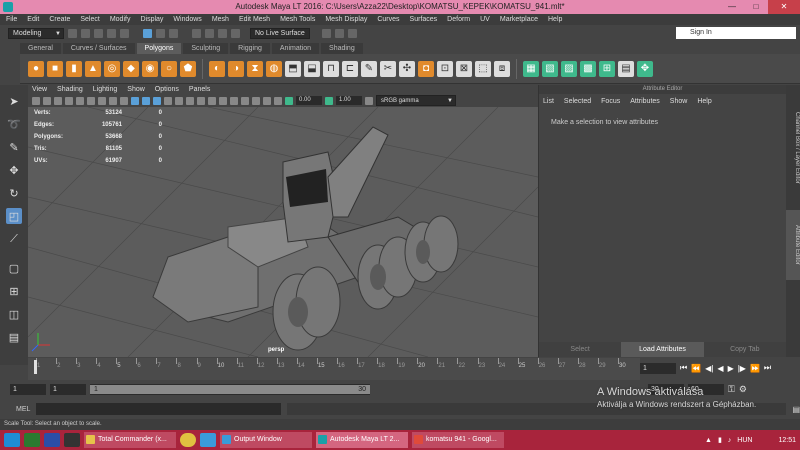 Image resolution: width=800 pixels, height=450 pixels. What do you see at coordinates (388, 68) in the screenshot?
I see `multi-cut-icon: ✂` at bounding box center [388, 68].